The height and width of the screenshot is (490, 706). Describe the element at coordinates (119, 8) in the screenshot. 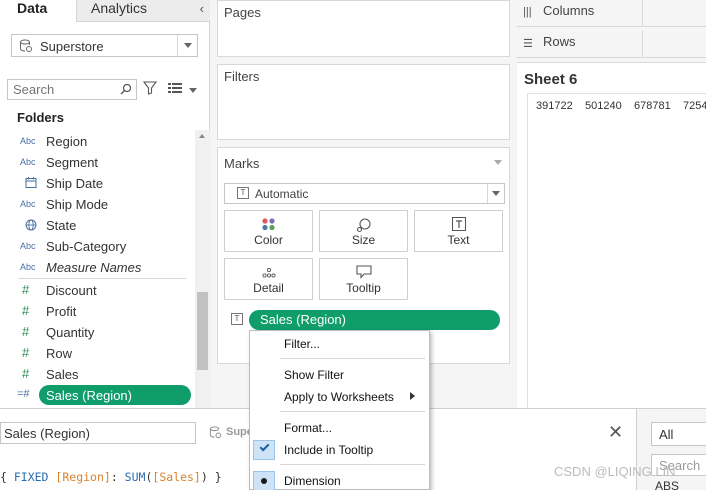

I see `tab-analytics-label: Analytics` at that location.